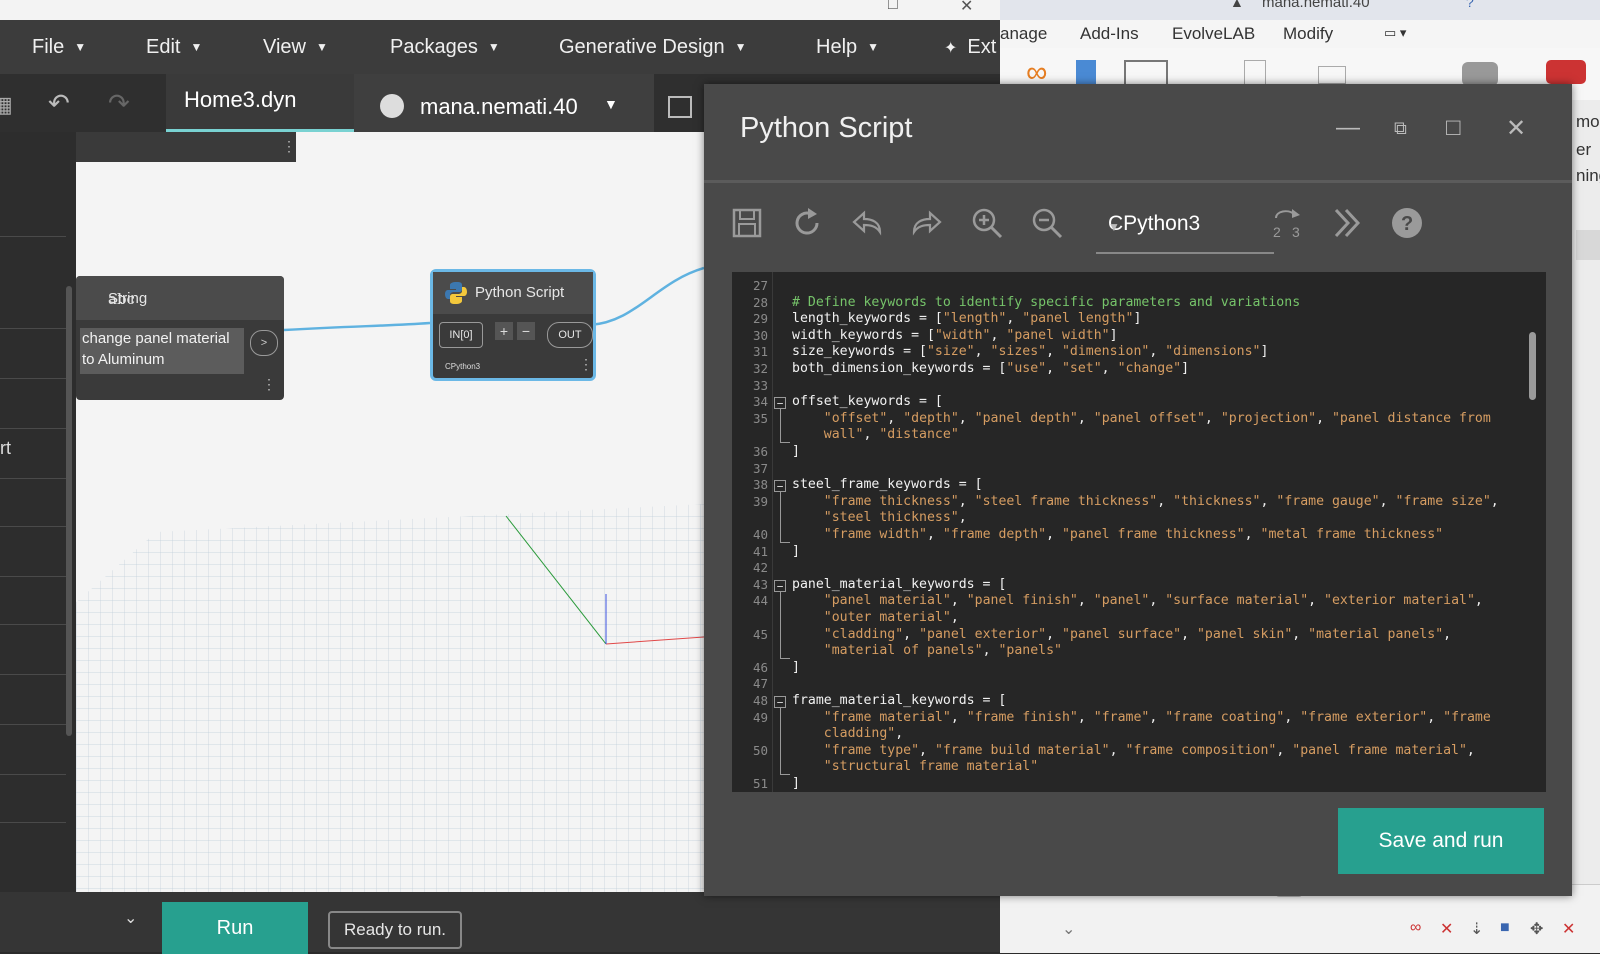  Describe the element at coordinates (1588, 175) in the screenshot. I see `revit-side-text-3: ning` at that location.